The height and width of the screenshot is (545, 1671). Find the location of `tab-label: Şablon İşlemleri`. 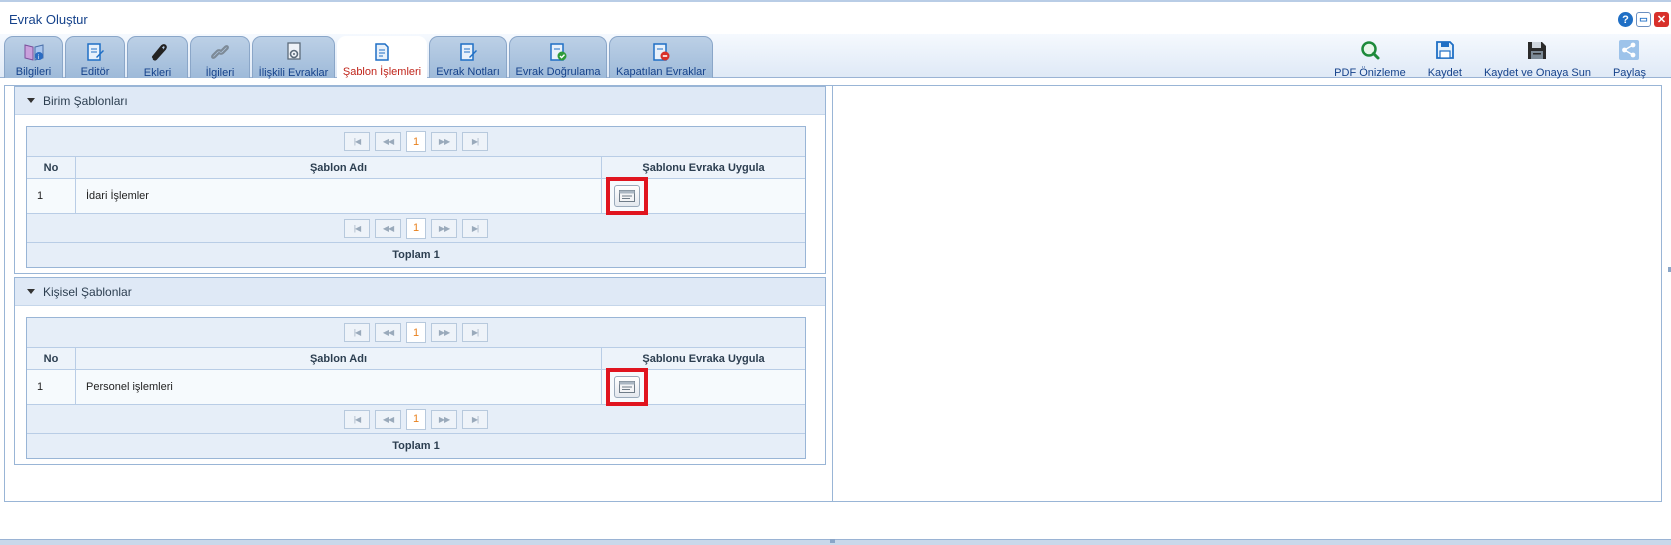

tab-label: Şablon İşlemleri is located at coordinates (382, 72).